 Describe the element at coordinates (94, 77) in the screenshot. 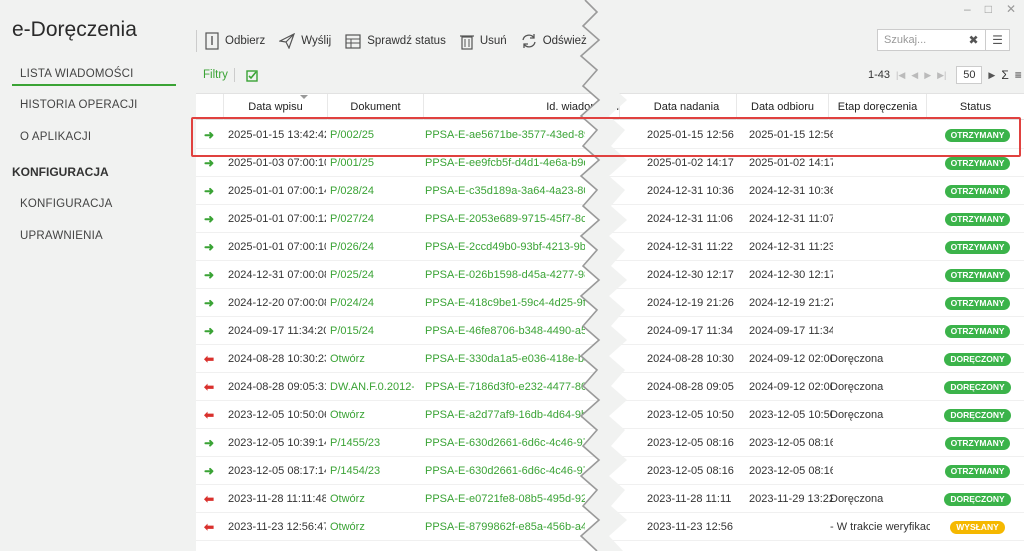

I see `sidebar-item-message-list: LISTA WIADOMOŚCI` at that location.